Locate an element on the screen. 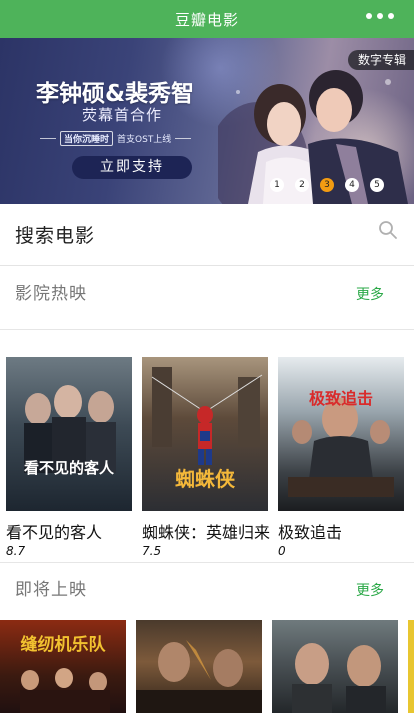  navbar: 豆瓣电影 is located at coordinates (207, 19).